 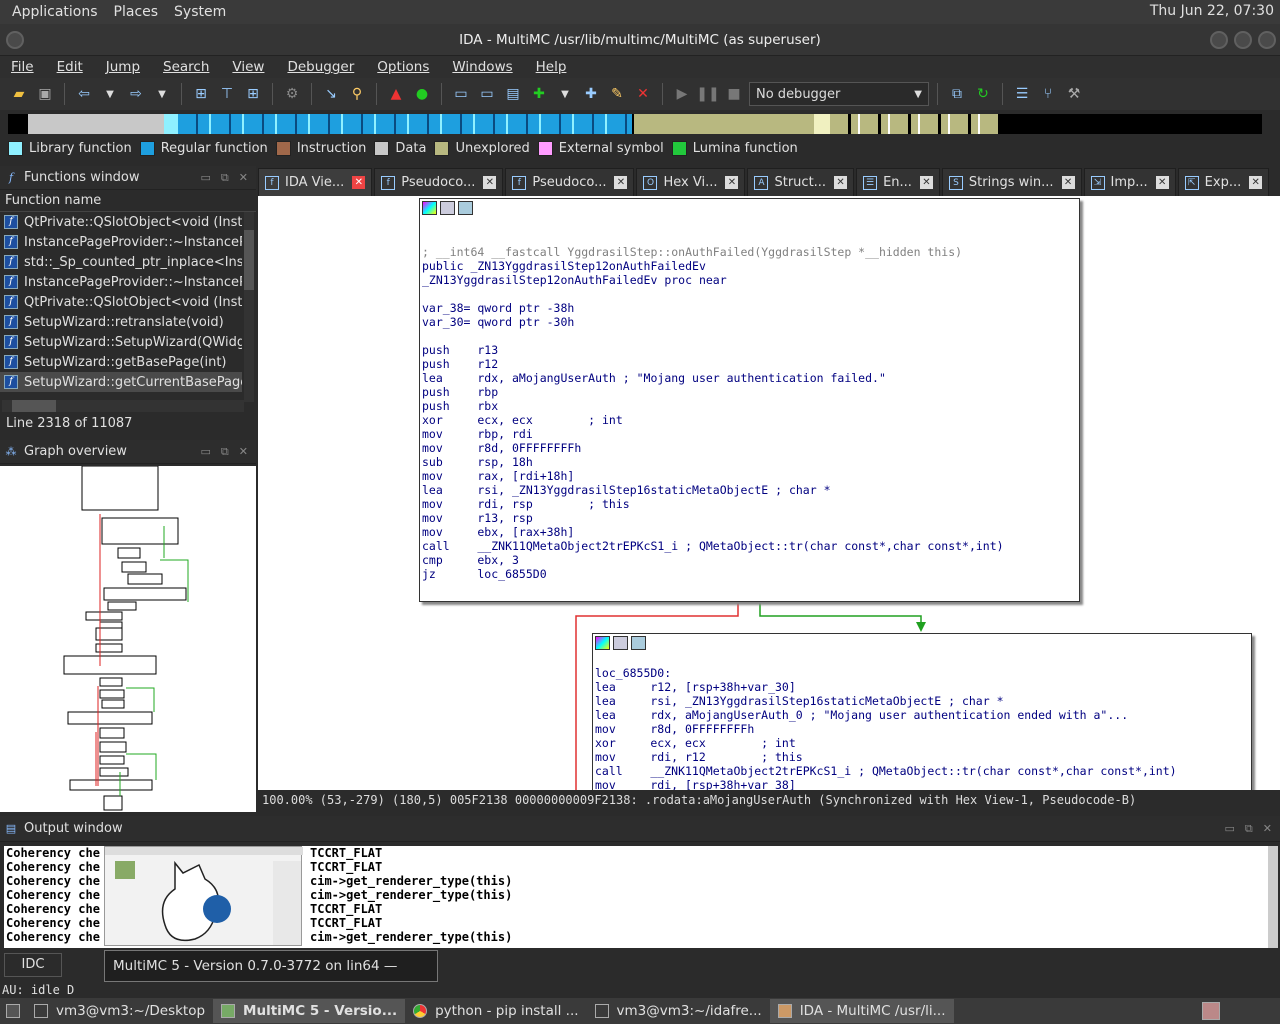 I want to click on asm-line: mov rbp, rdi, so click(x=750, y=434).